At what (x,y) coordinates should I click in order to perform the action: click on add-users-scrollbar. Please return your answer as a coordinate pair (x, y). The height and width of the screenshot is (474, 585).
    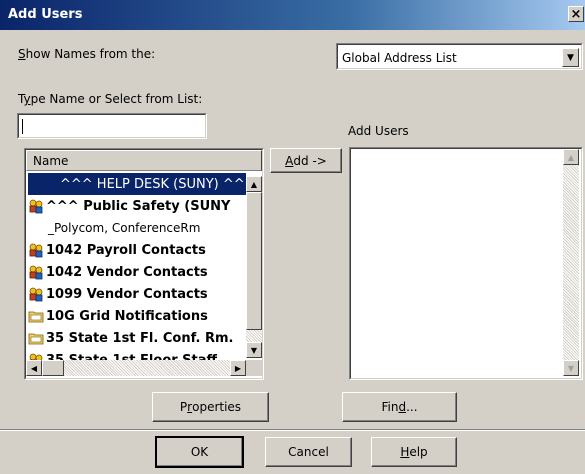
    Looking at the image, I should click on (571, 262).